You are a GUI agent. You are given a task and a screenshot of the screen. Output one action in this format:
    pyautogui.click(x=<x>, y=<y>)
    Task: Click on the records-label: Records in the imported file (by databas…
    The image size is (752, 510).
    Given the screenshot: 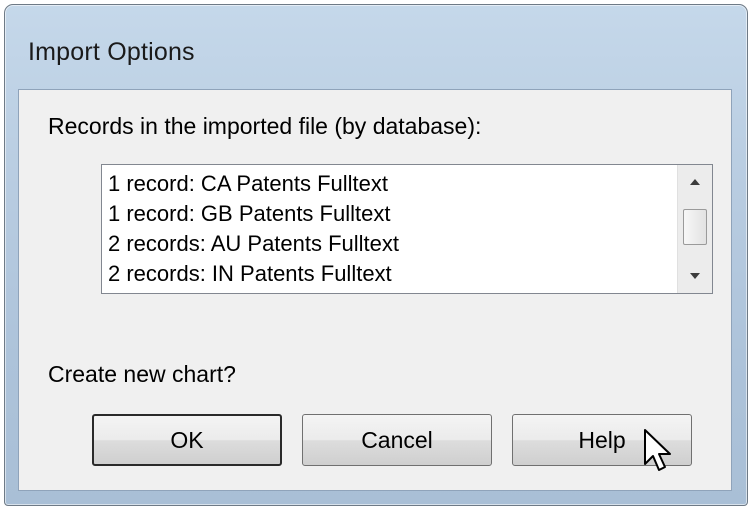 What is the action you would take?
    pyautogui.click(x=265, y=126)
    